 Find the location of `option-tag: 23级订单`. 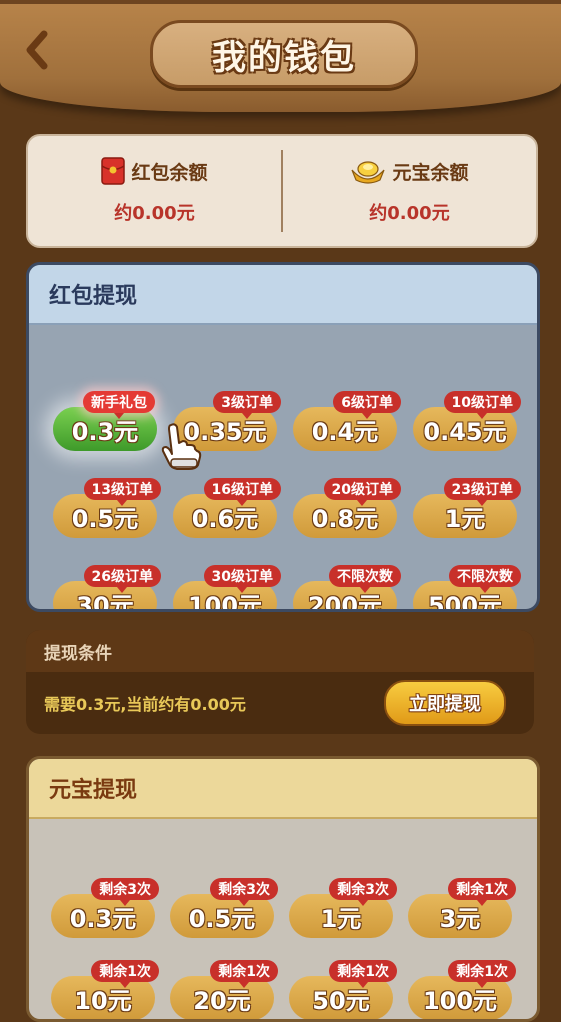

option-tag: 23级订单 is located at coordinates (482, 492).